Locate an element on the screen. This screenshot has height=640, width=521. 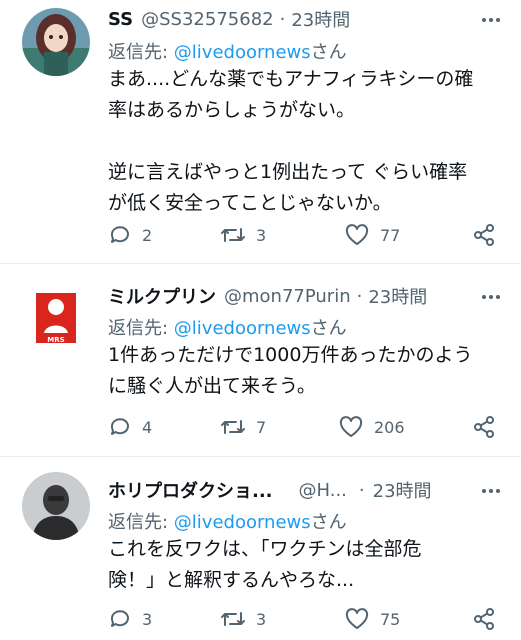
tweet-text-line: が低く安全ってことじゃないか。 is located at coordinates (250, 203).